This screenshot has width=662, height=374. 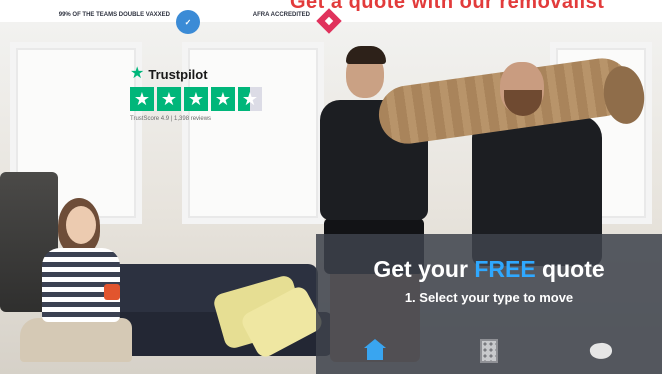 I want to click on house-icon, so click(x=375, y=349).